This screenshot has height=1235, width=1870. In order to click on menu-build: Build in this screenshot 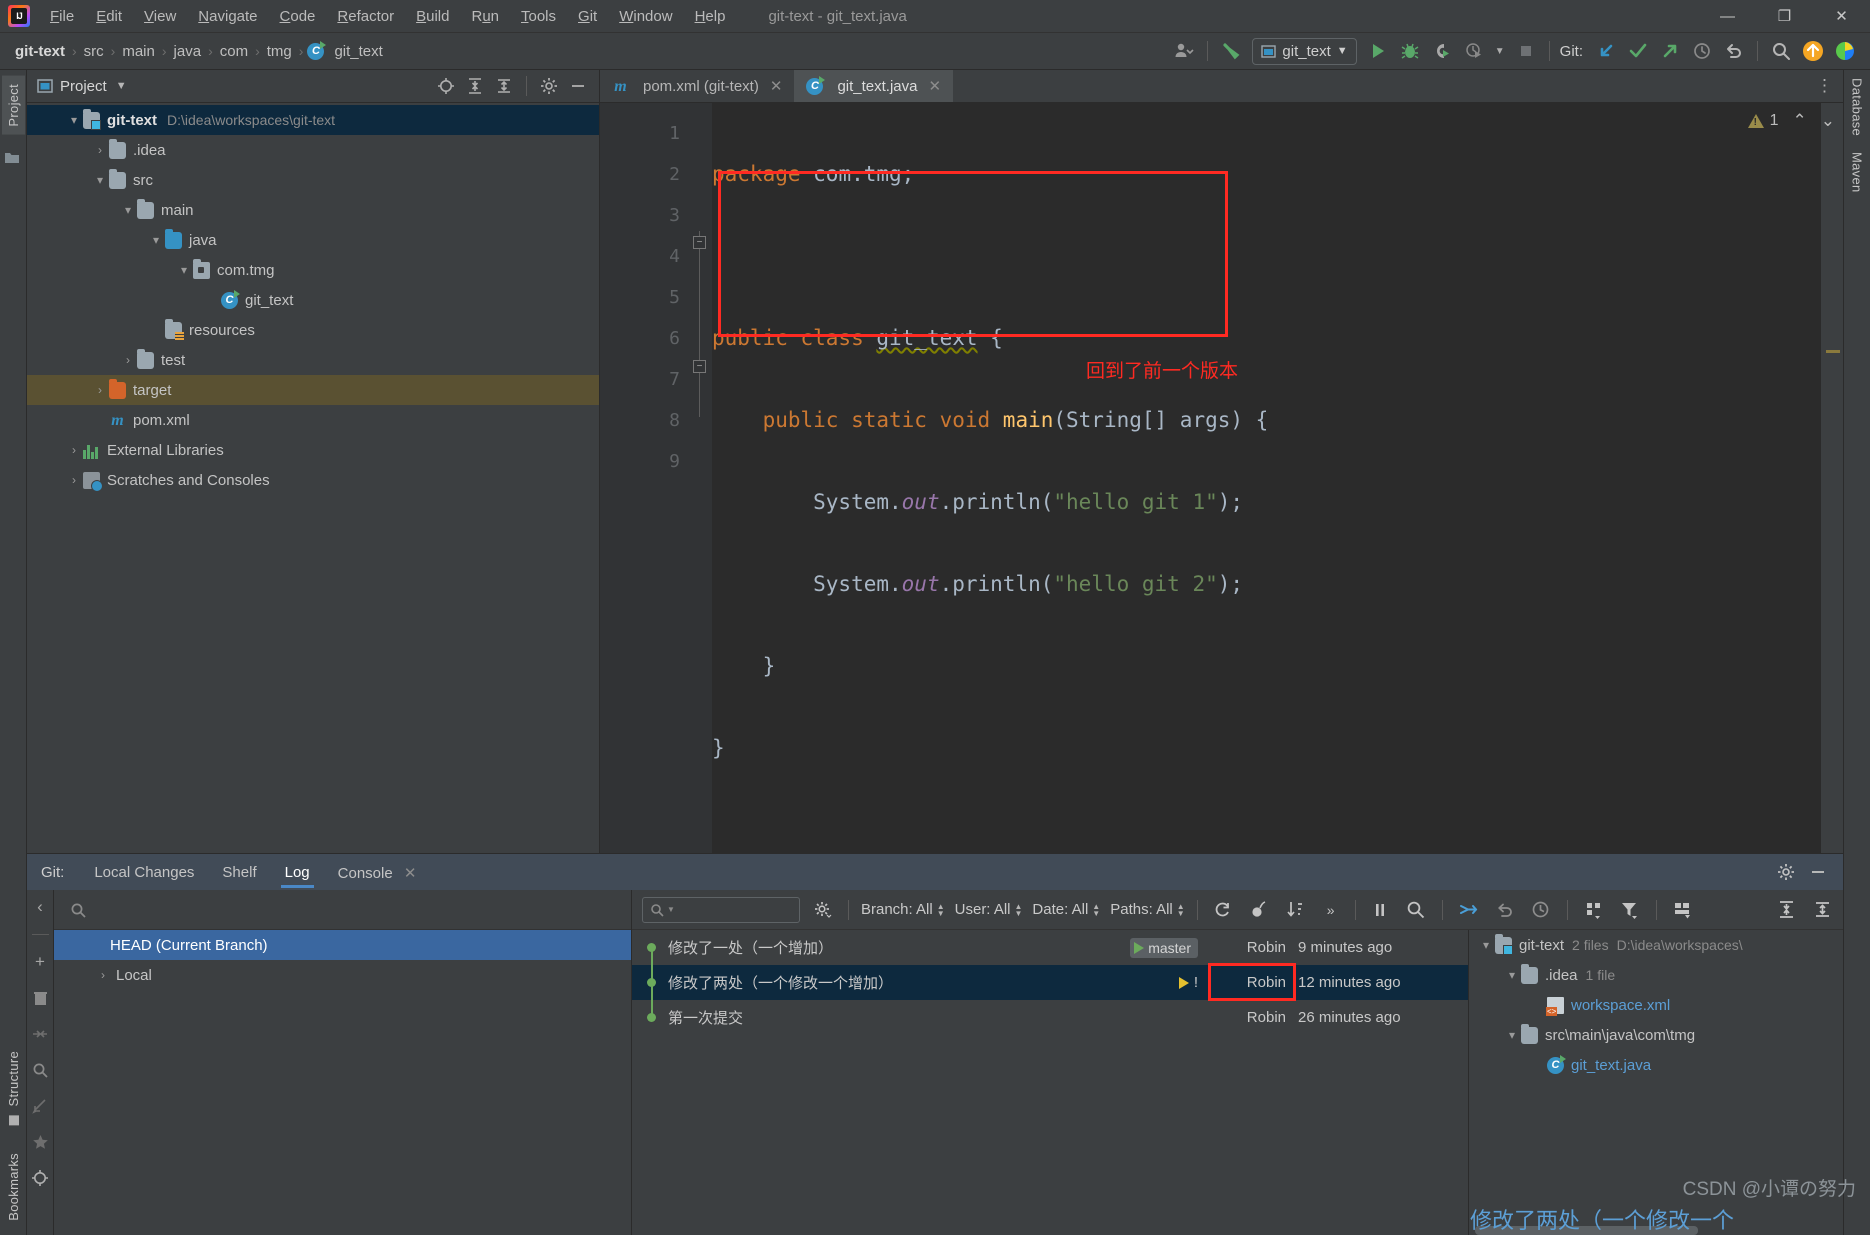, I will do `click(432, 16)`.